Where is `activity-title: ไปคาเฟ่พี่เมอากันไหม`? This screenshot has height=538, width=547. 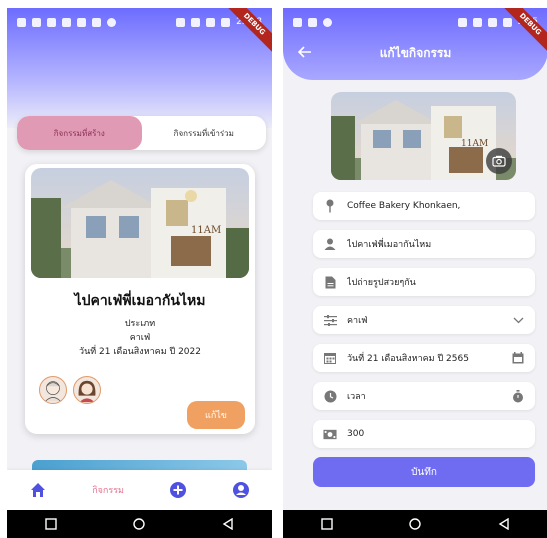 activity-title: ไปคาเฟ่พี่เมอากันไหม is located at coordinates (140, 301).